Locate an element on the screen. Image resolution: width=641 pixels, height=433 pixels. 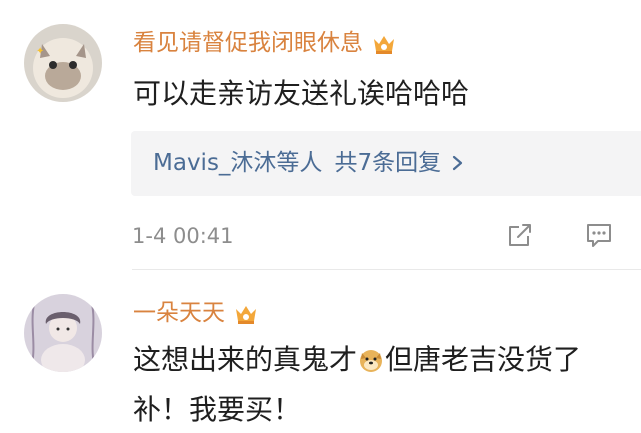
username: 看见请督促我闭眼休息 is located at coordinates (265, 43).